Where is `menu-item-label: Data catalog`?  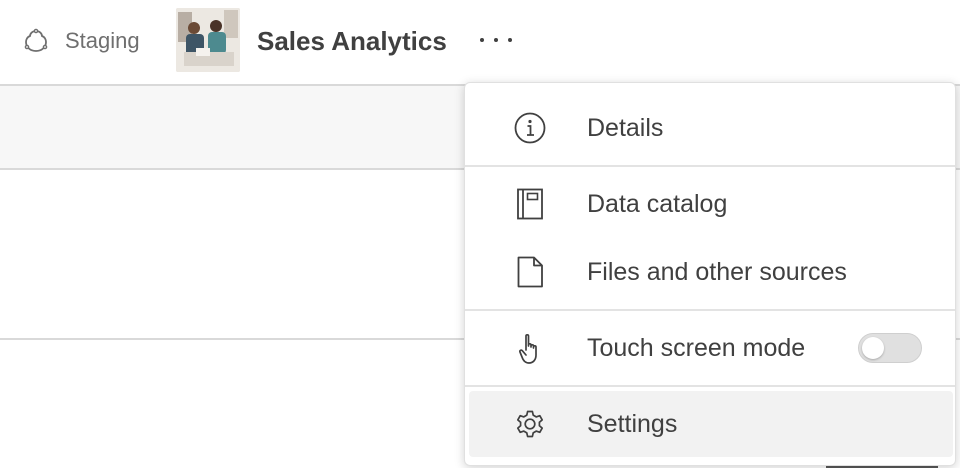
menu-item-label: Data catalog is located at coordinates (657, 204).